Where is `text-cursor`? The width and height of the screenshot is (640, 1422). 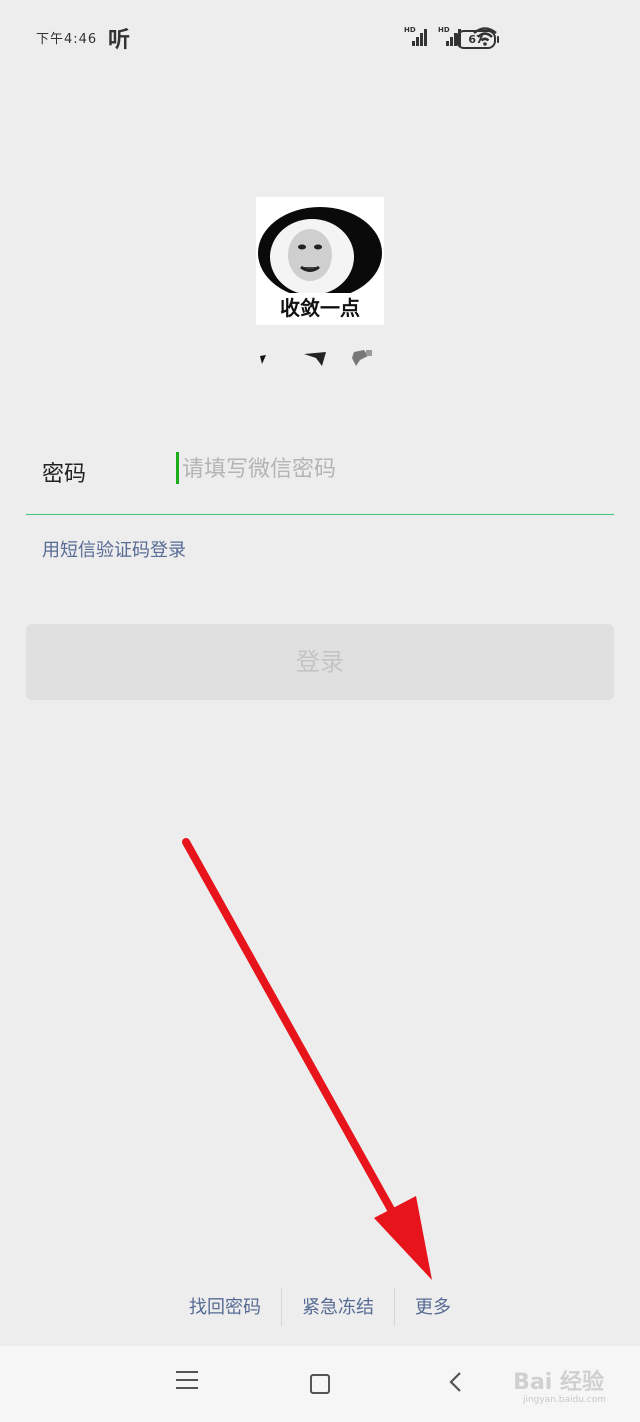
text-cursor is located at coordinates (177, 468).